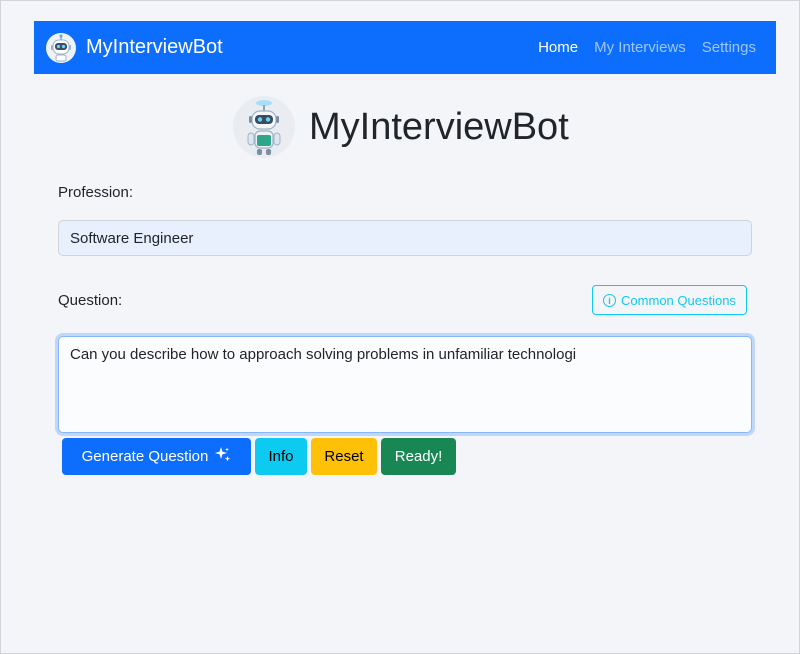  Describe the element at coordinates (344, 456) in the screenshot. I see `reset-button: Reset` at that location.